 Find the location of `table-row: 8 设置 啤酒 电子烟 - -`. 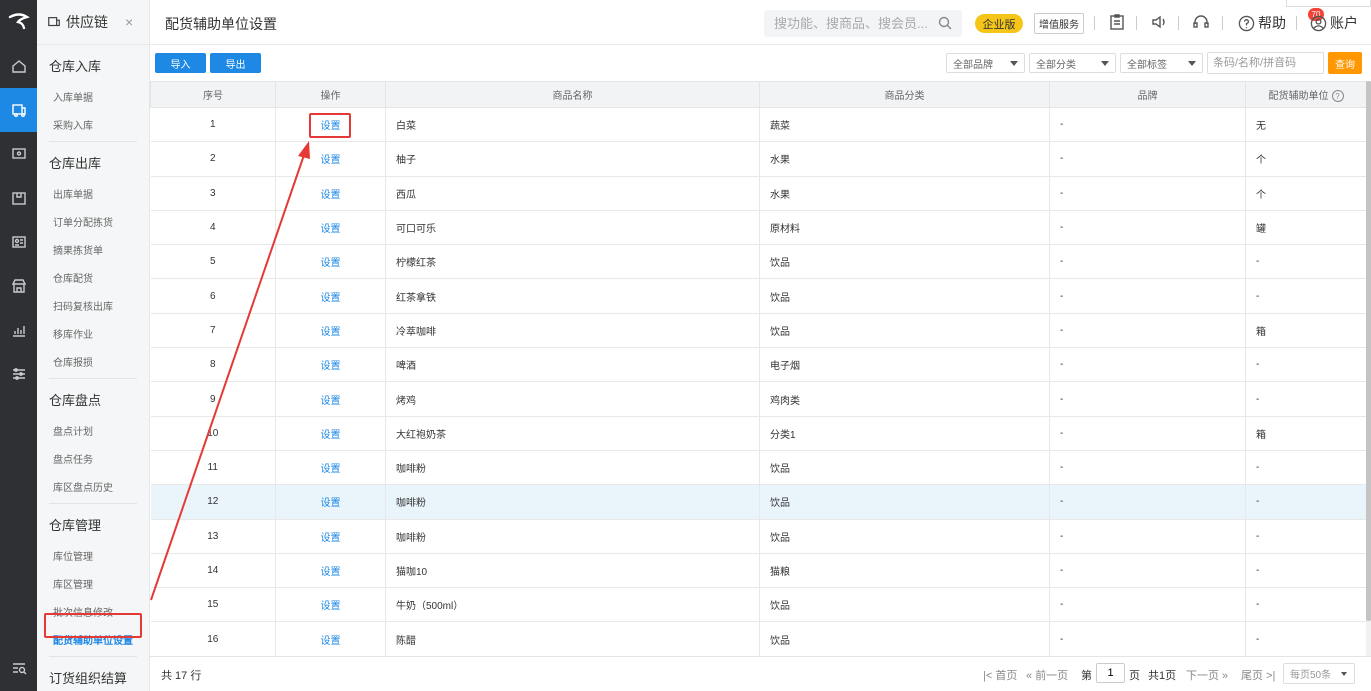

table-row: 8 设置 啤酒 电子烟 - - is located at coordinates (758, 365).